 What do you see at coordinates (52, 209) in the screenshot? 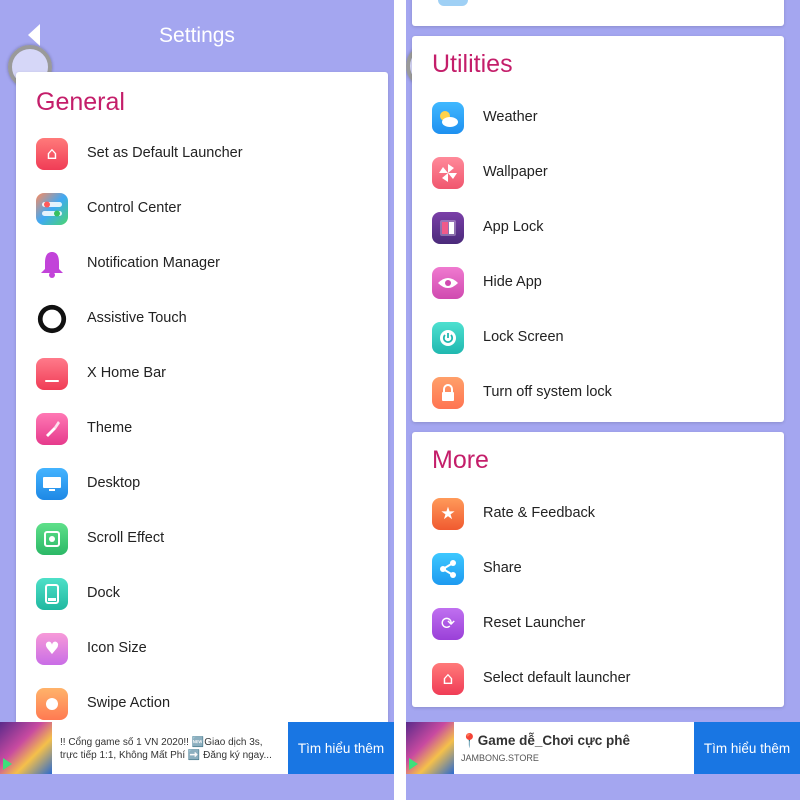
I see `control-center-icon` at bounding box center [52, 209].